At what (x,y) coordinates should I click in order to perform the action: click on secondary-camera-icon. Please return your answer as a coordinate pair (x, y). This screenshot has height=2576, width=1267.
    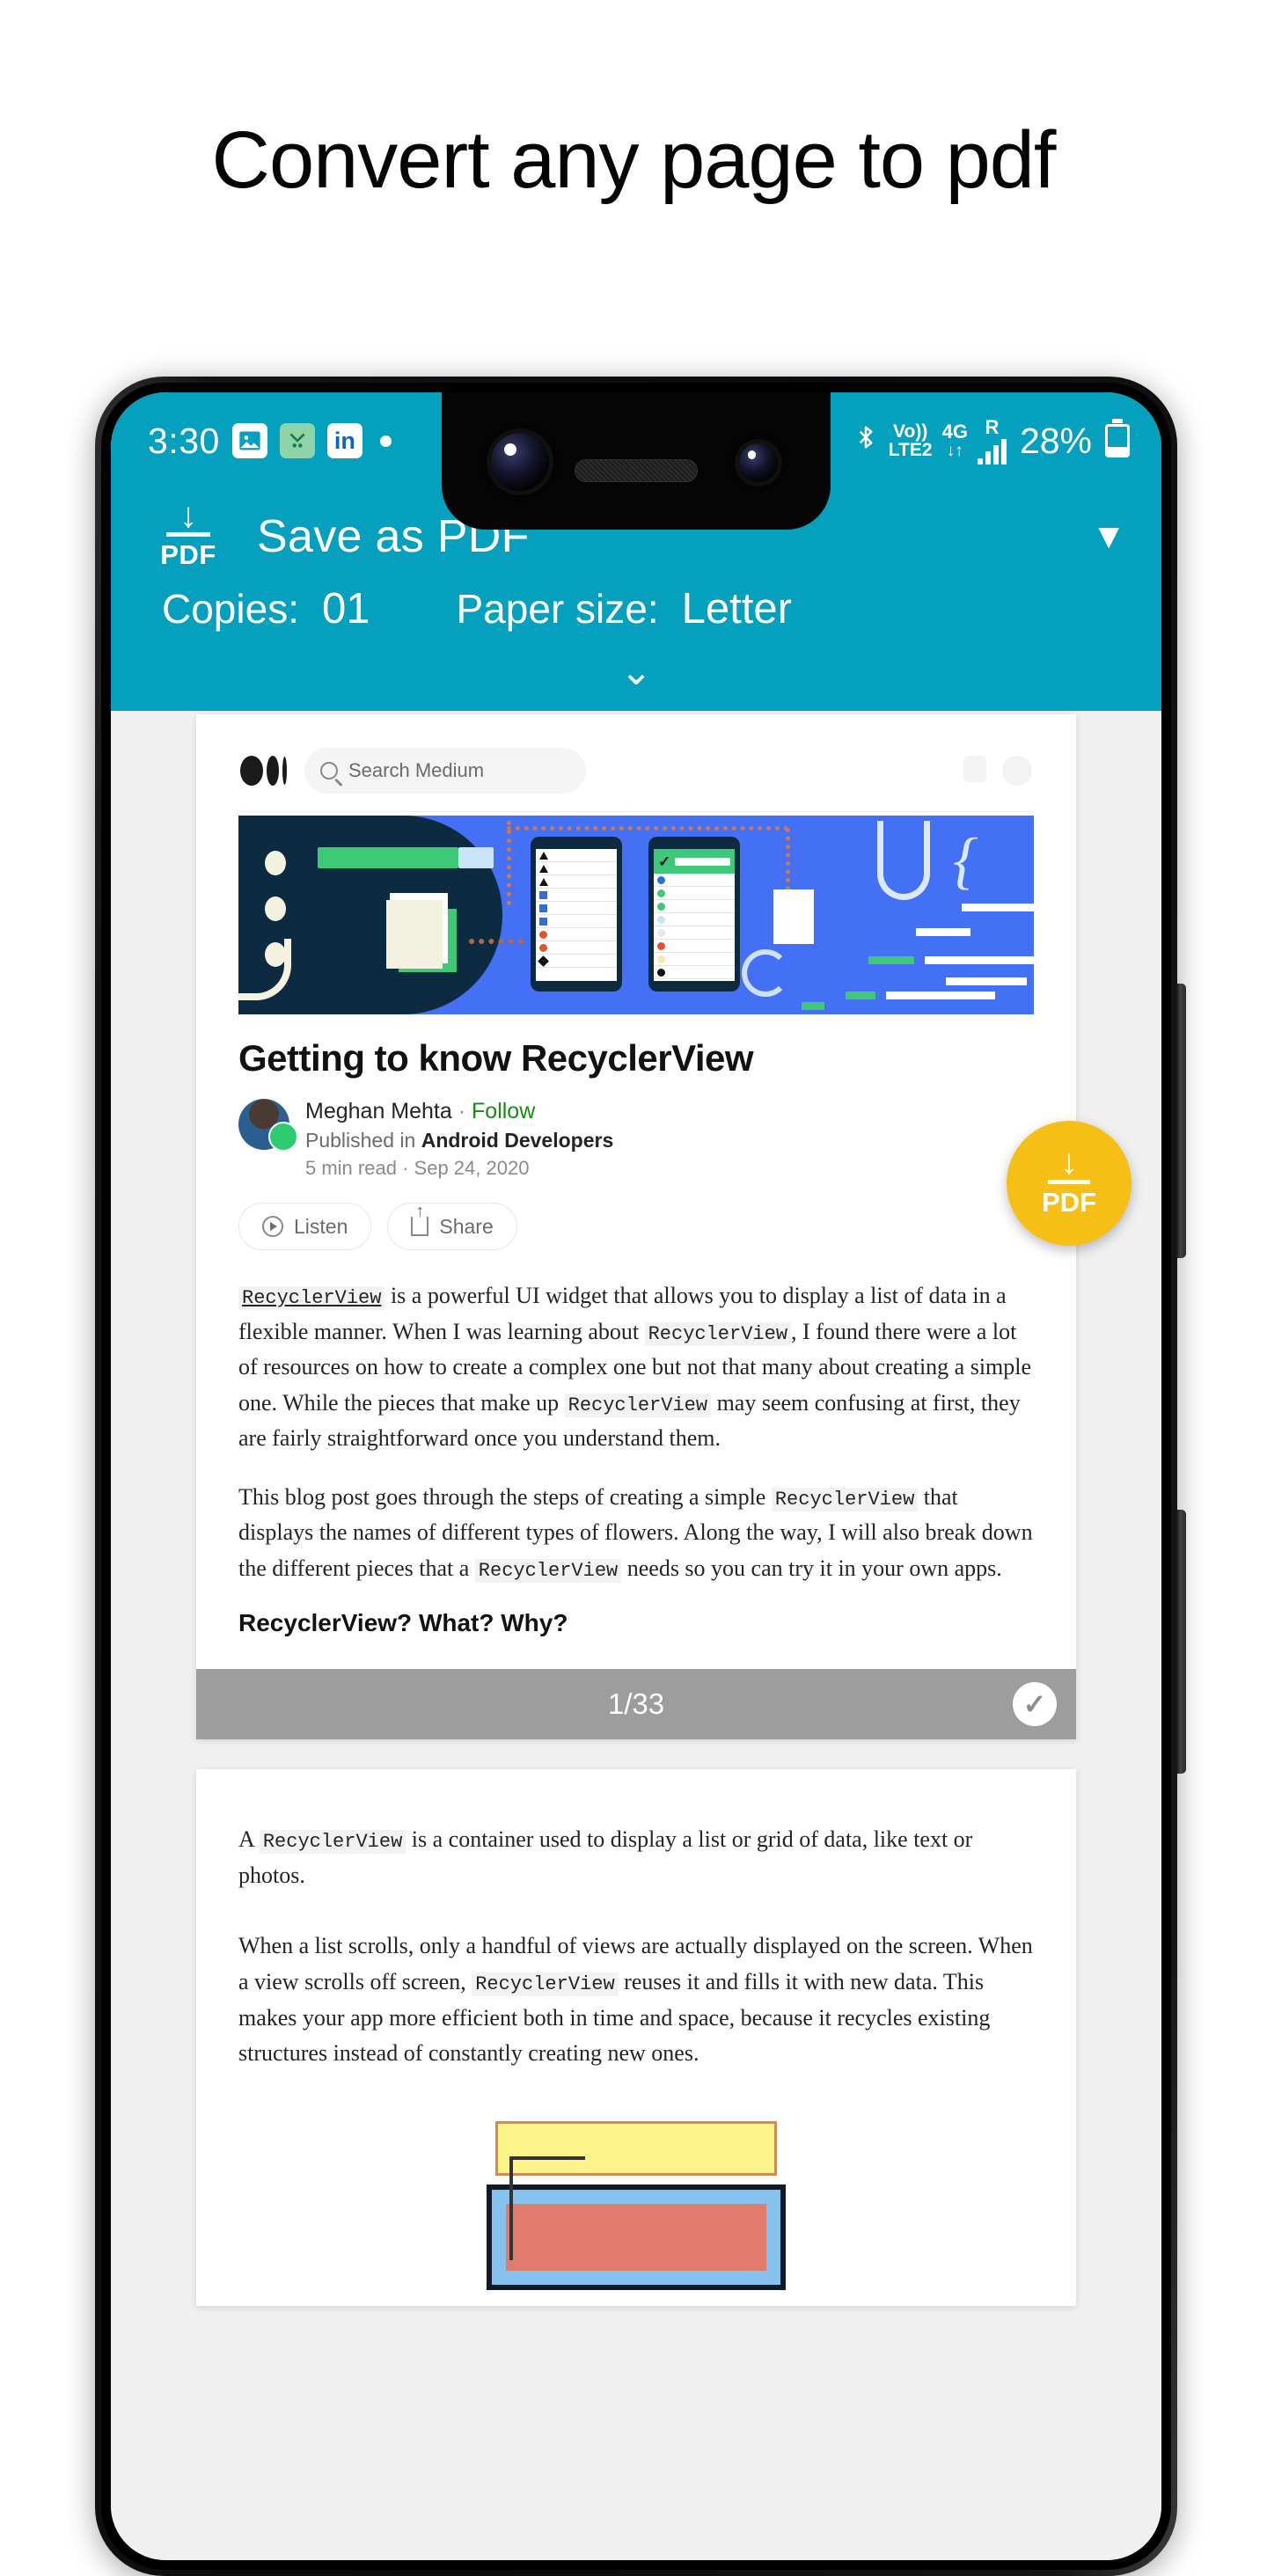
    Looking at the image, I should click on (758, 463).